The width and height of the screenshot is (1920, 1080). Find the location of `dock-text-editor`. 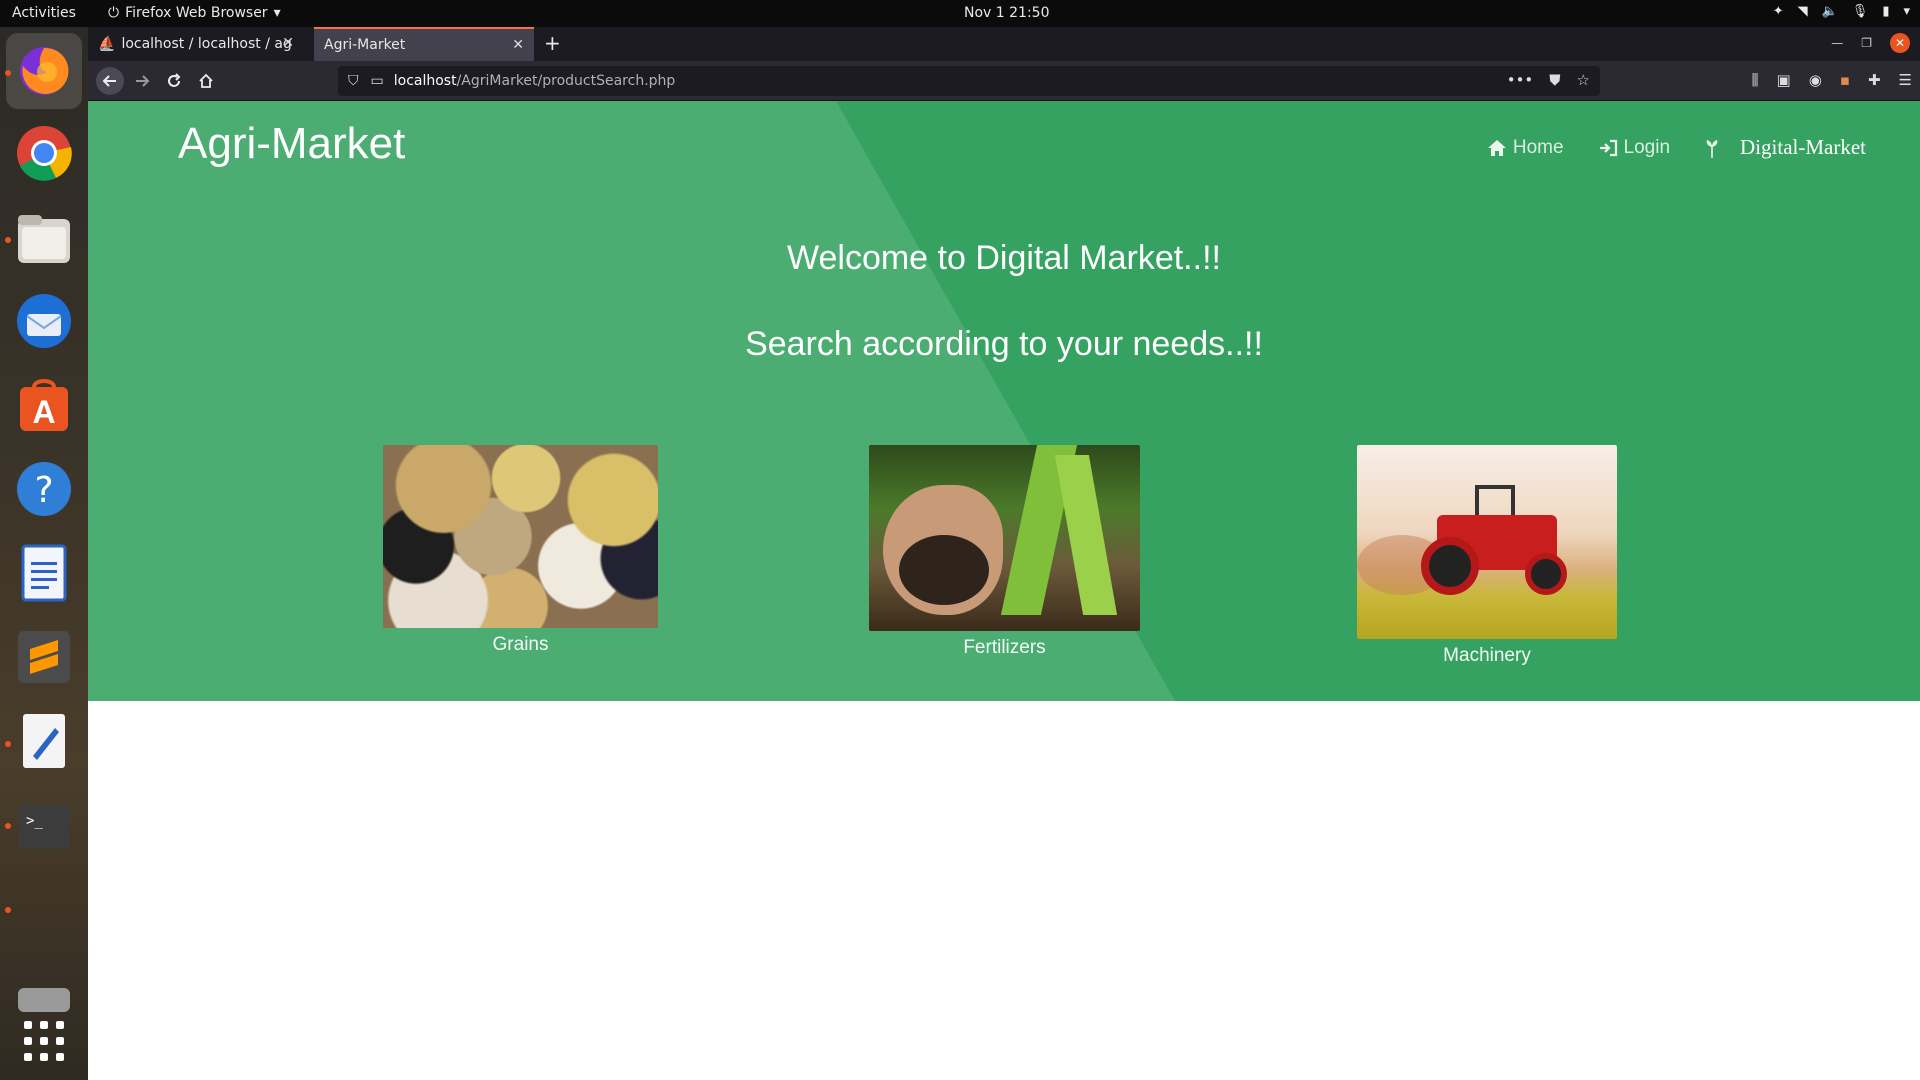

dock-text-editor is located at coordinates (44, 741).